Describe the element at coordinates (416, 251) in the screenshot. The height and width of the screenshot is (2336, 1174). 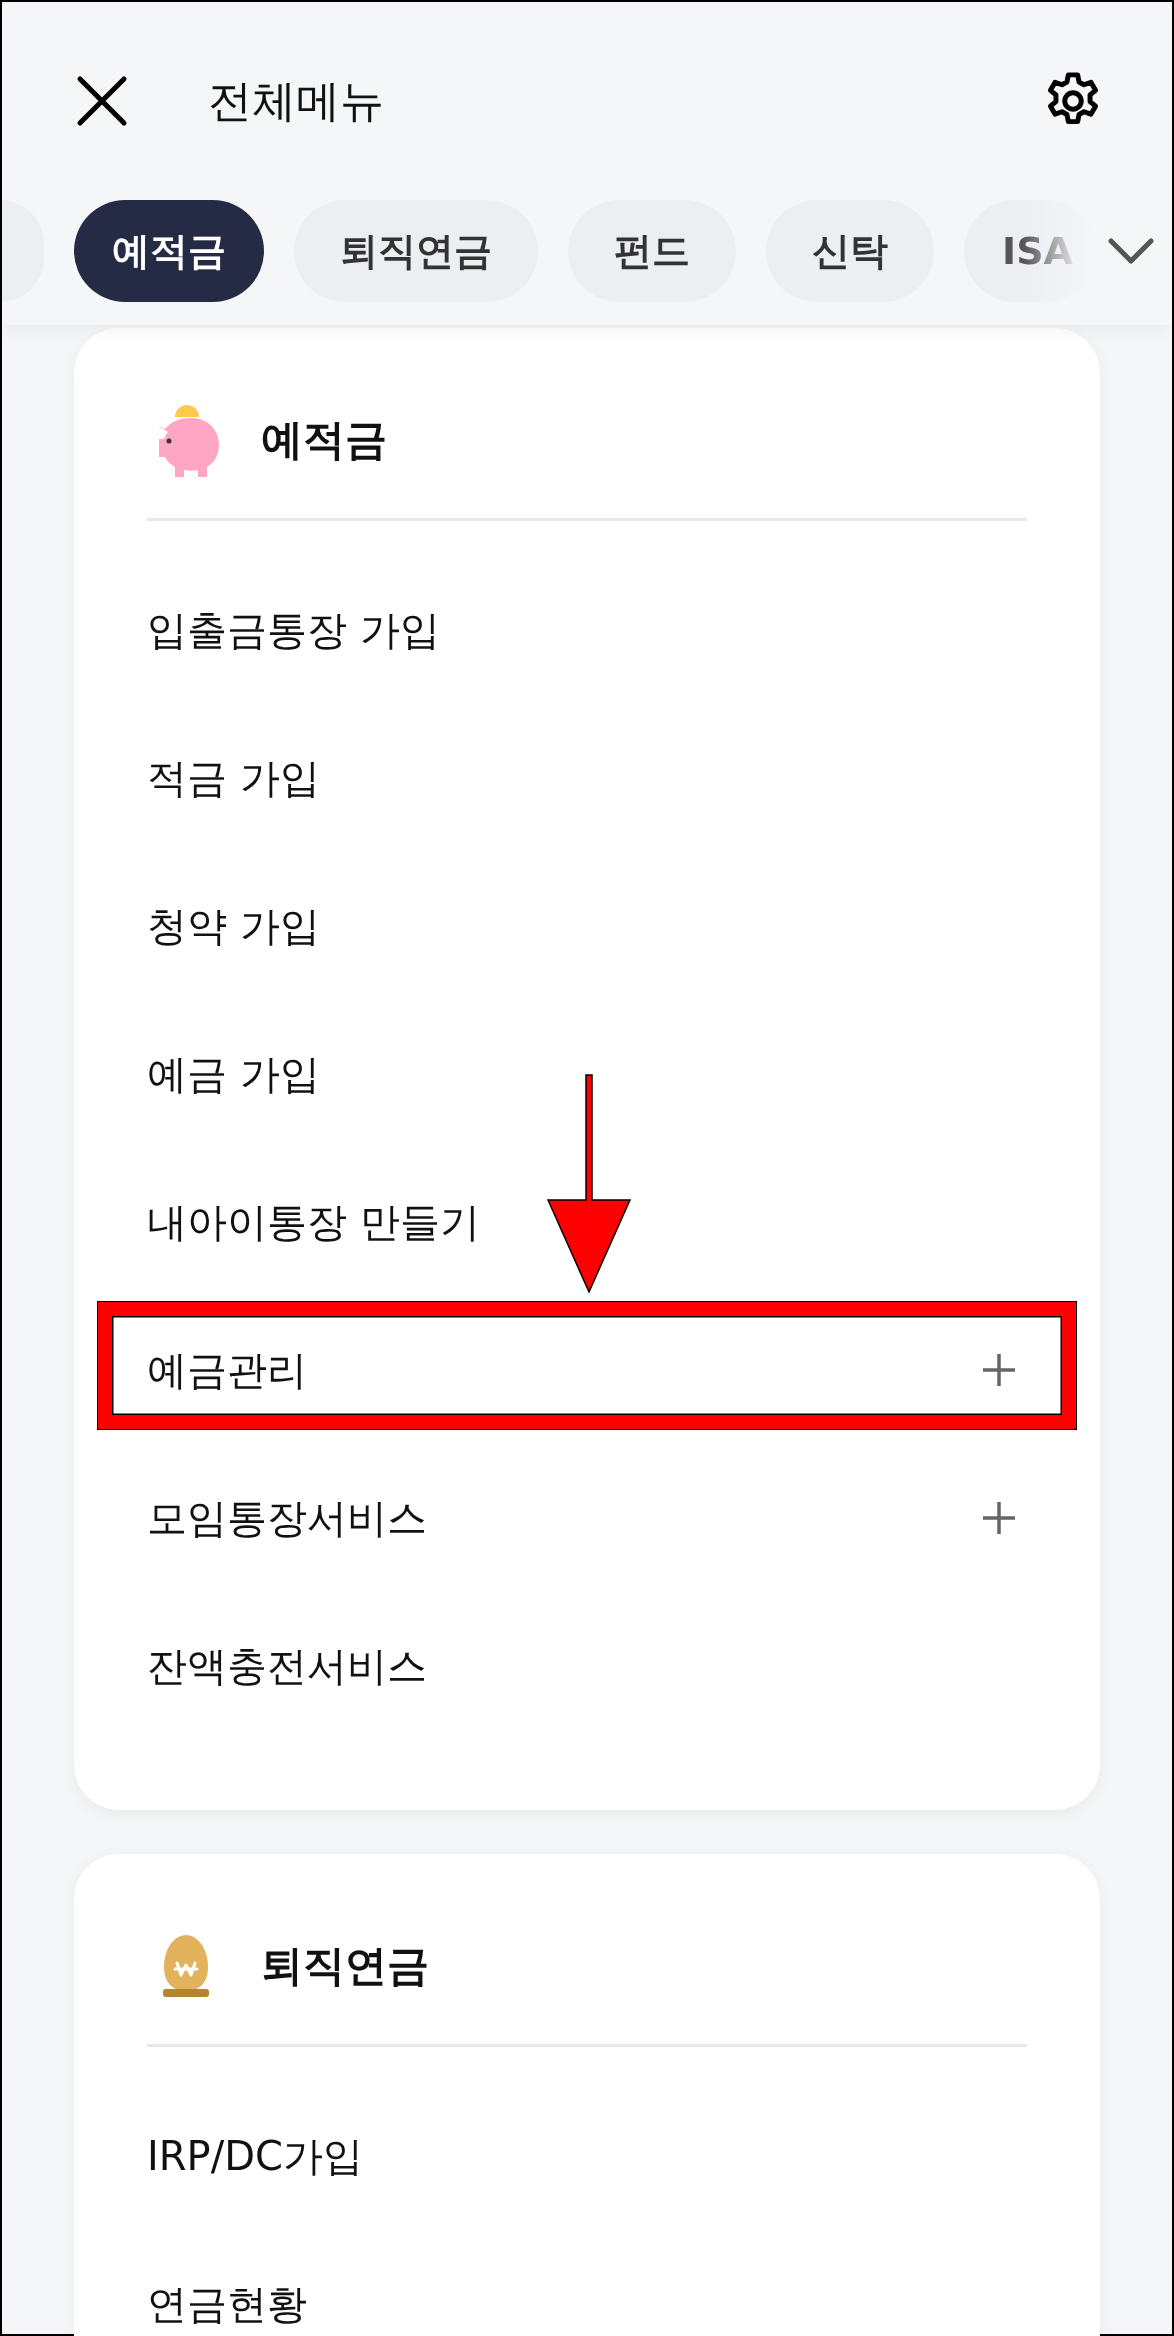
I see `category-tab: 퇴직연금` at that location.